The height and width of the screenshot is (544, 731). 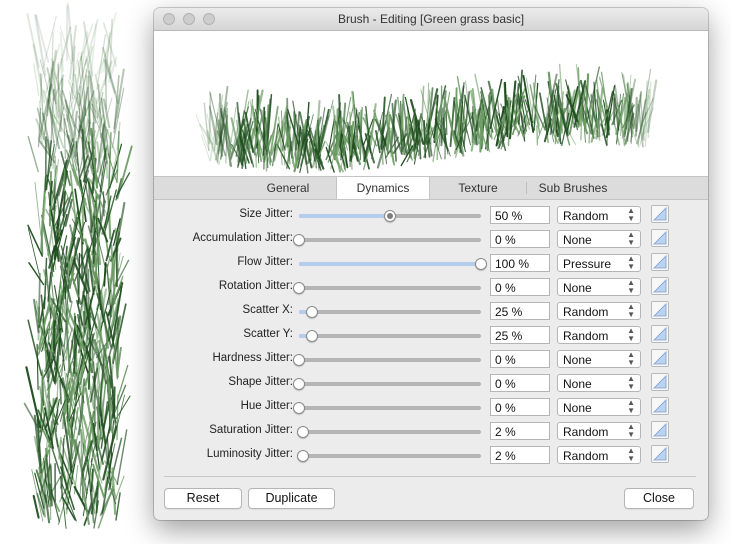 I want to click on title-bar: Brush - Editing [Green grass basic], so click(x=431, y=19).